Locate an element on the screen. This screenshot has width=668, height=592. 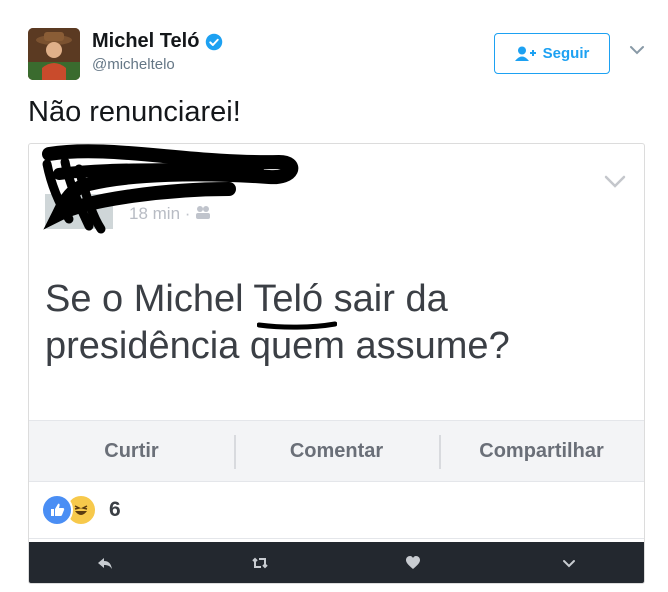
author-avatar is located at coordinates (54, 54).